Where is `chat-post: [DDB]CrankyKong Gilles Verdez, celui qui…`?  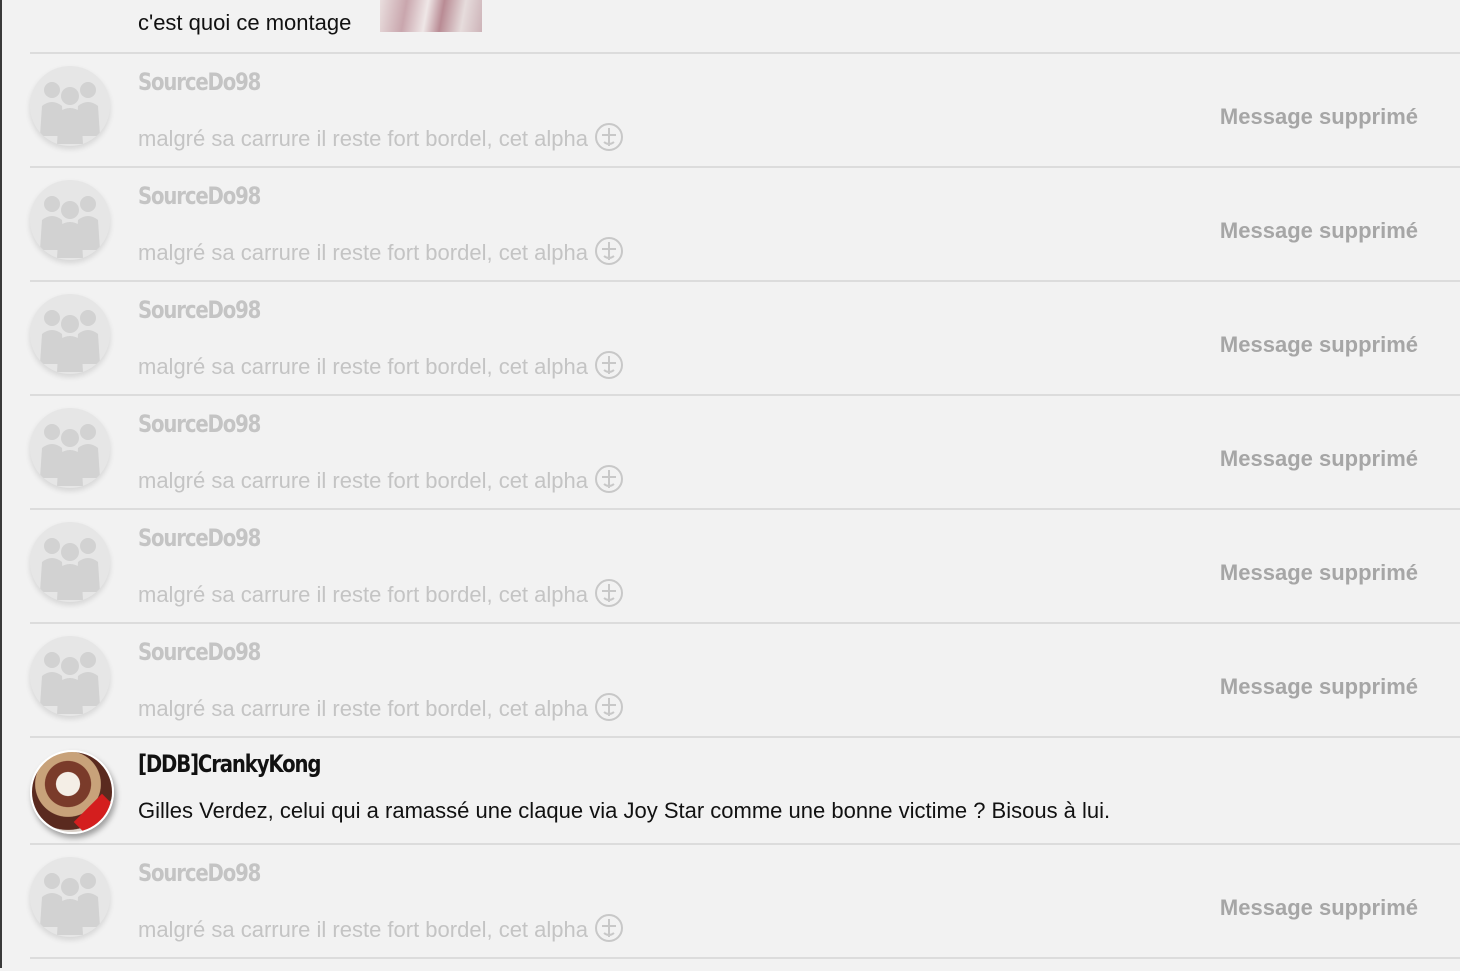 chat-post: [DDB]CrankyKong Gilles Verdez, celui qui… is located at coordinates (745, 791).